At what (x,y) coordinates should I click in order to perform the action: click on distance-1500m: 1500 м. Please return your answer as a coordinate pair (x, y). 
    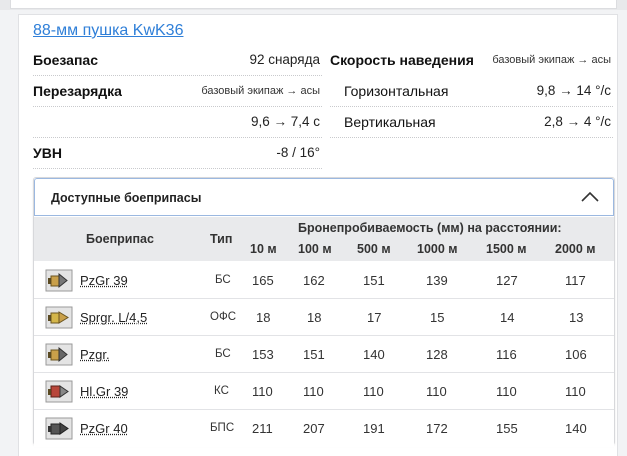
    Looking at the image, I should click on (506, 249).